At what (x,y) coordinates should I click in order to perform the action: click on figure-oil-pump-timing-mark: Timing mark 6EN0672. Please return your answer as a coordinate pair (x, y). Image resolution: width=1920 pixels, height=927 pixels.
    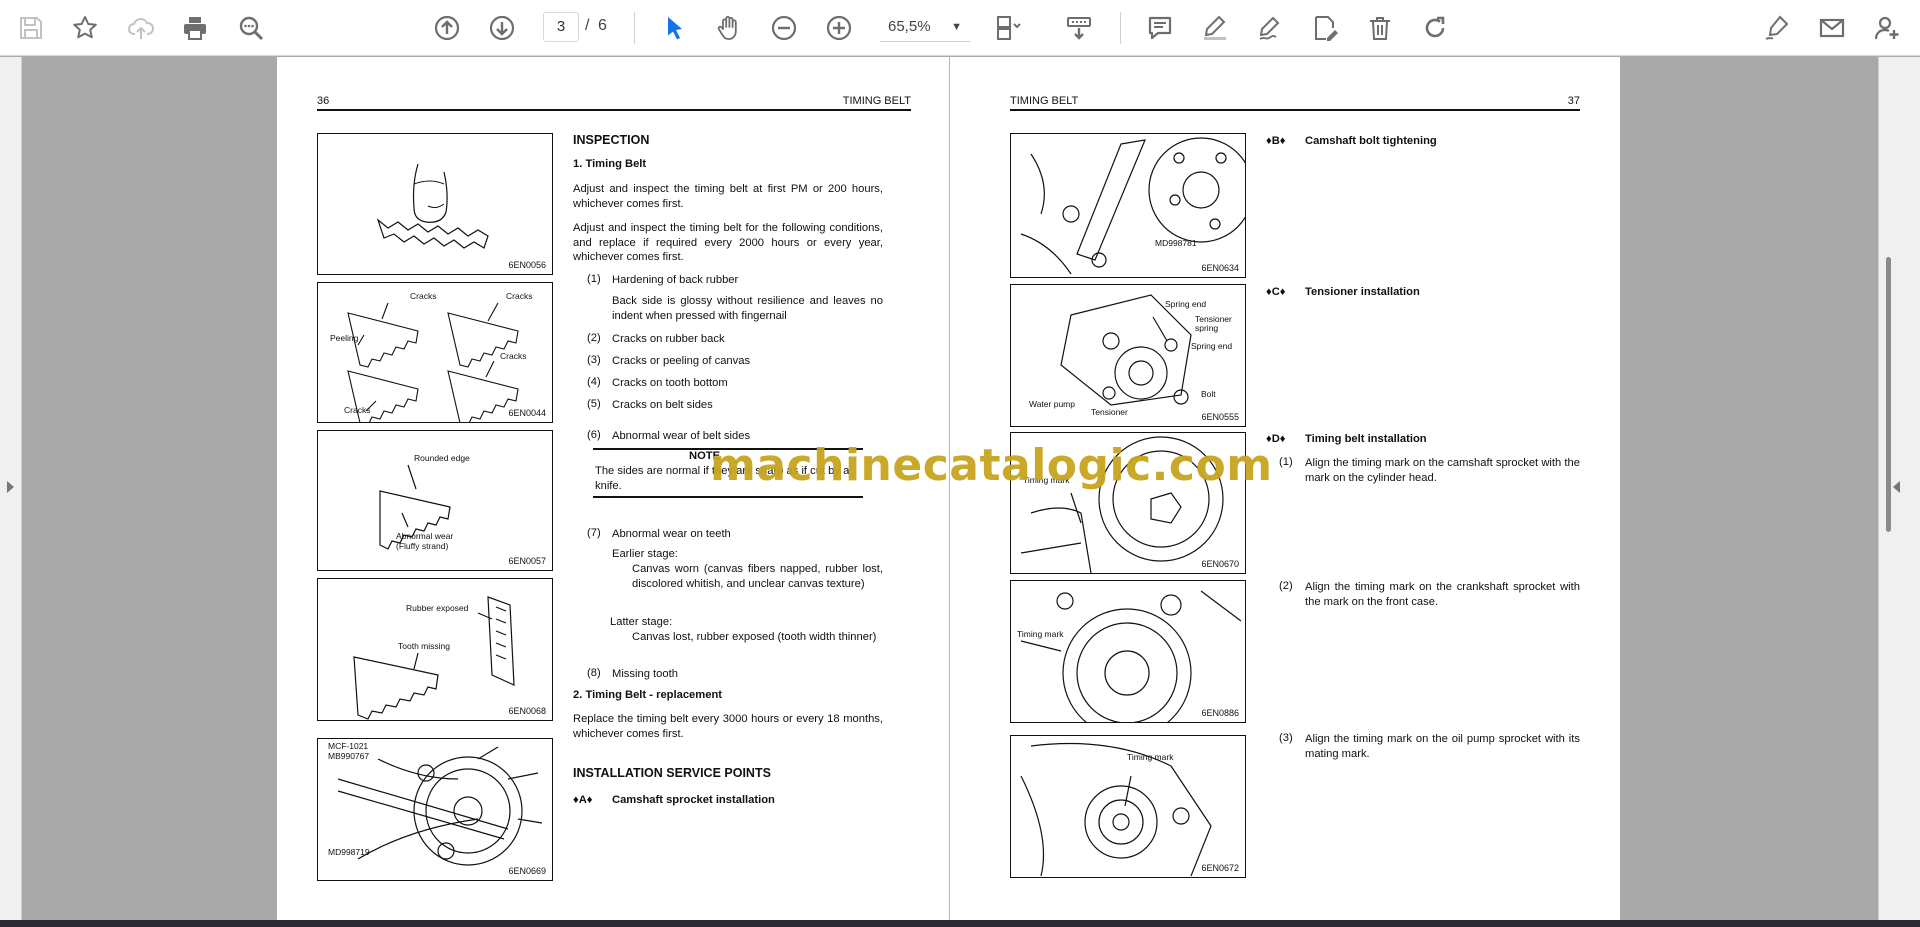
    Looking at the image, I should click on (1128, 806).